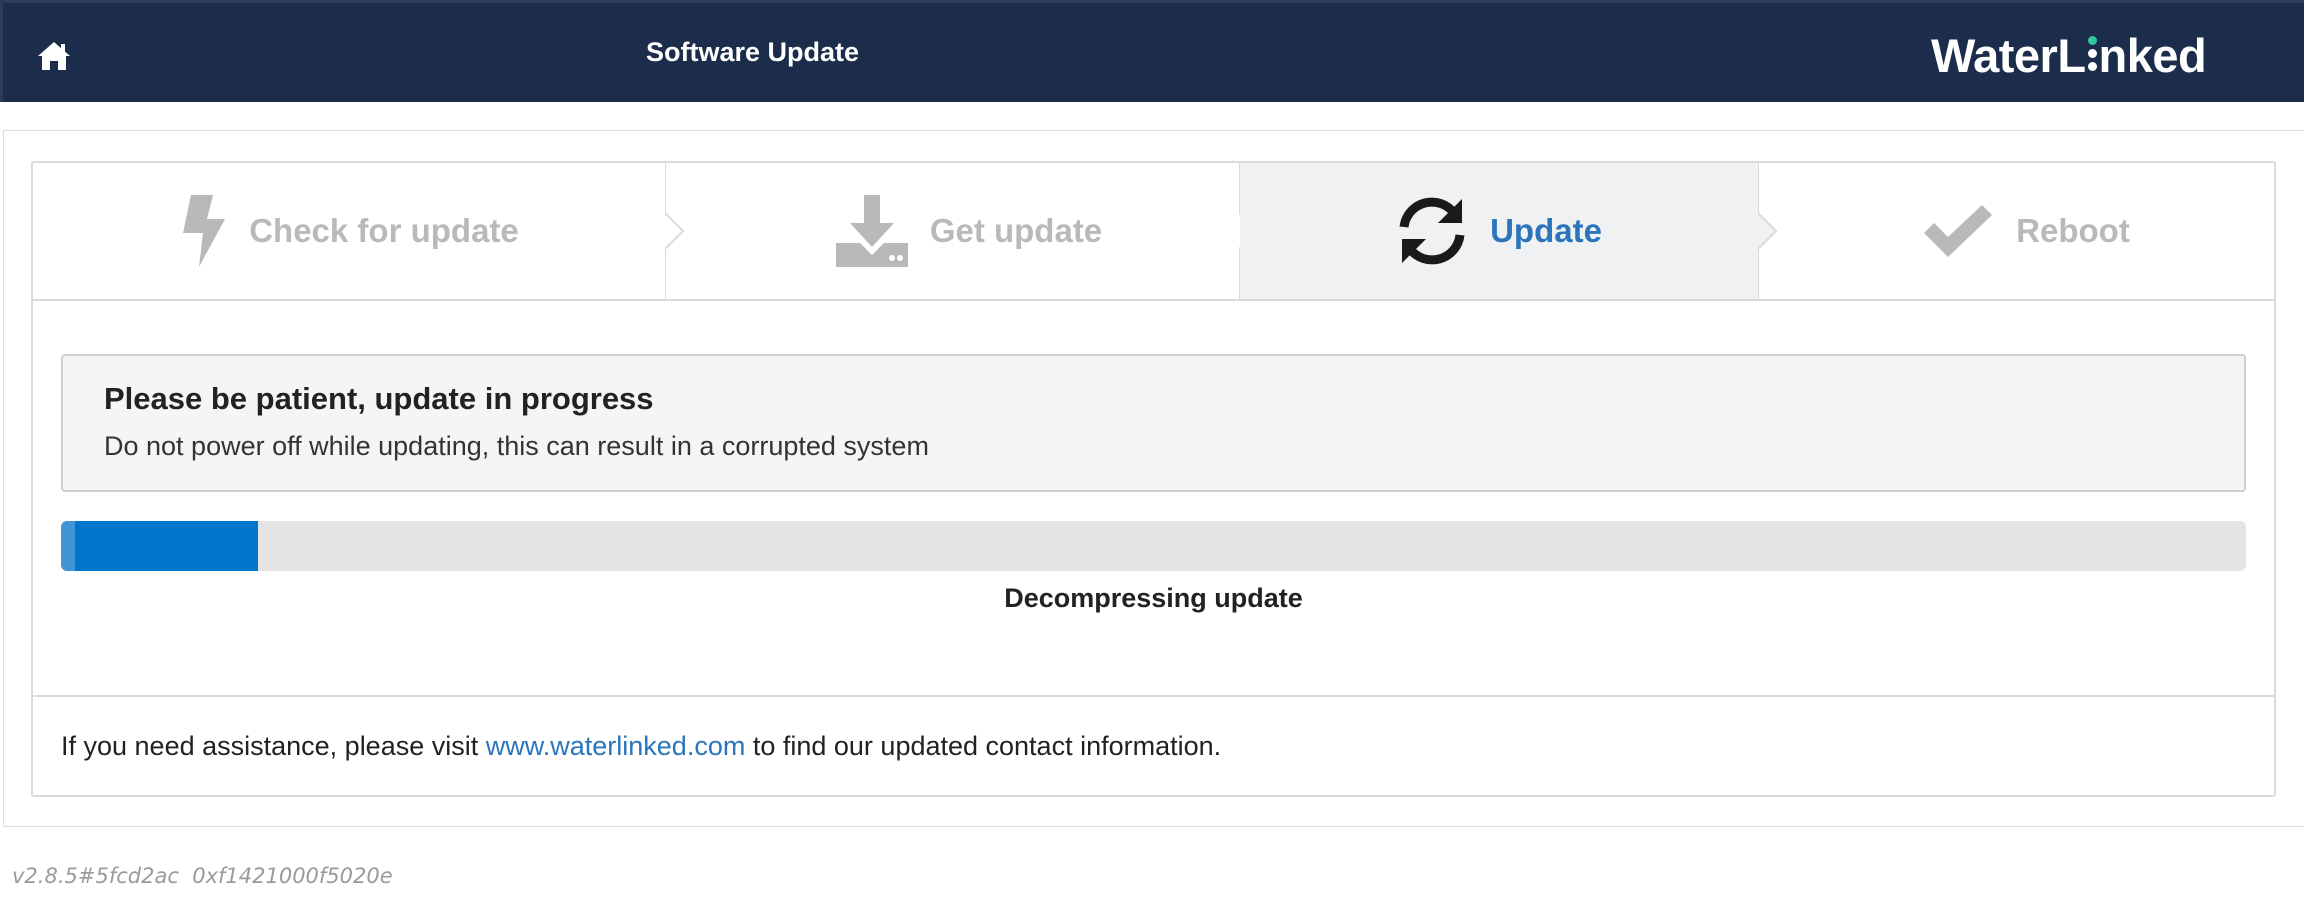 This screenshot has height=916, width=2304. I want to click on refresh-icon, so click(1432, 231).